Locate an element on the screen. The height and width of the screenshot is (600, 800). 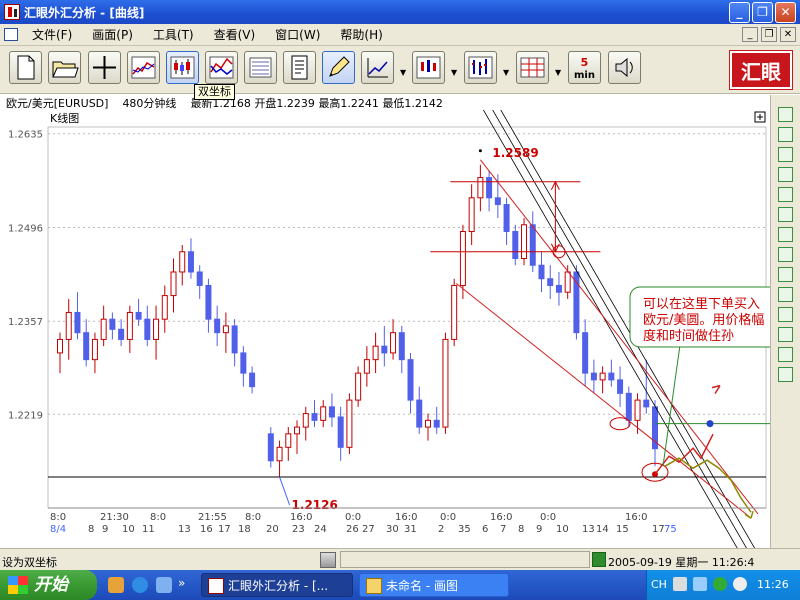
restore-button: ❐ is located at coordinates (762, 12).